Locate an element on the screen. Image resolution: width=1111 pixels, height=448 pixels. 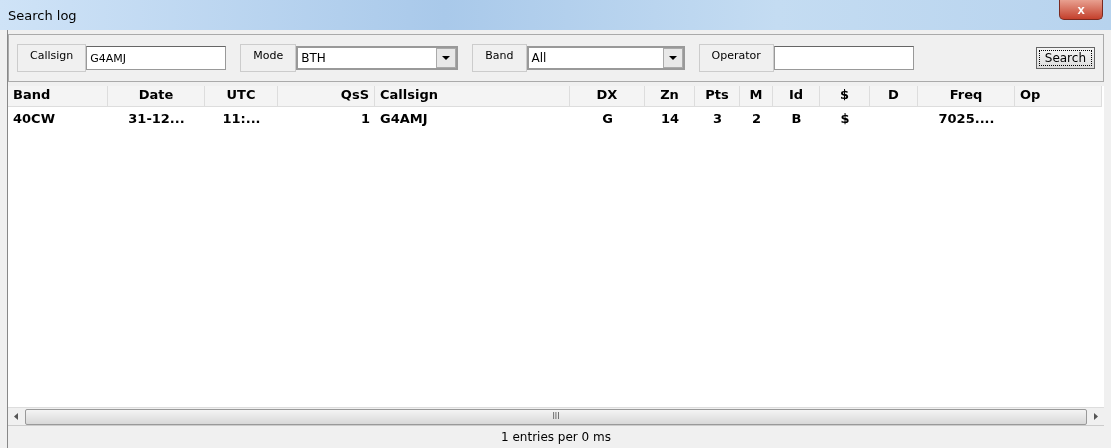
input-field: G4AMJ is located at coordinates (156, 58).